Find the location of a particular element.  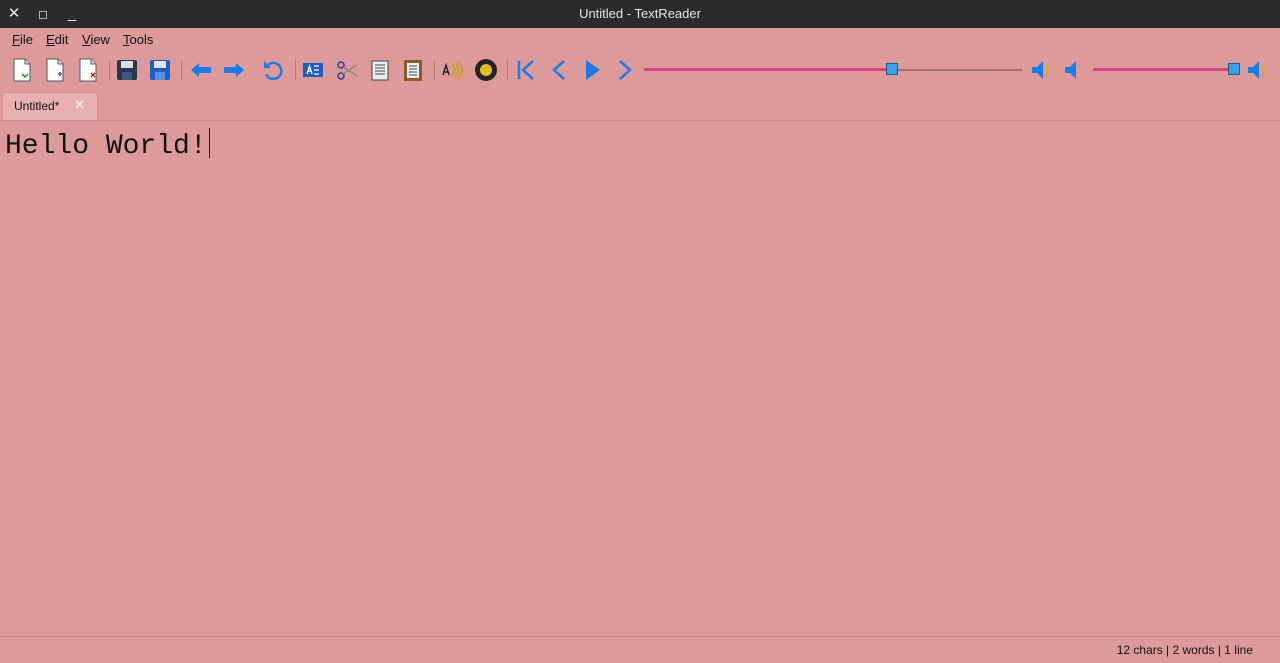

menu-view: View is located at coordinates (96, 39).